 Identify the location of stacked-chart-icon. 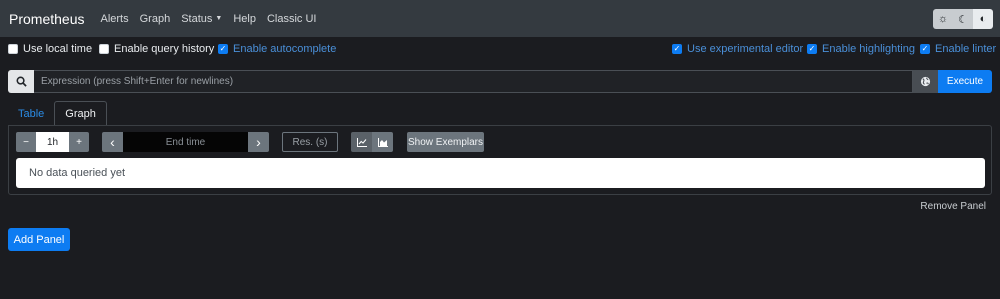
(382, 142).